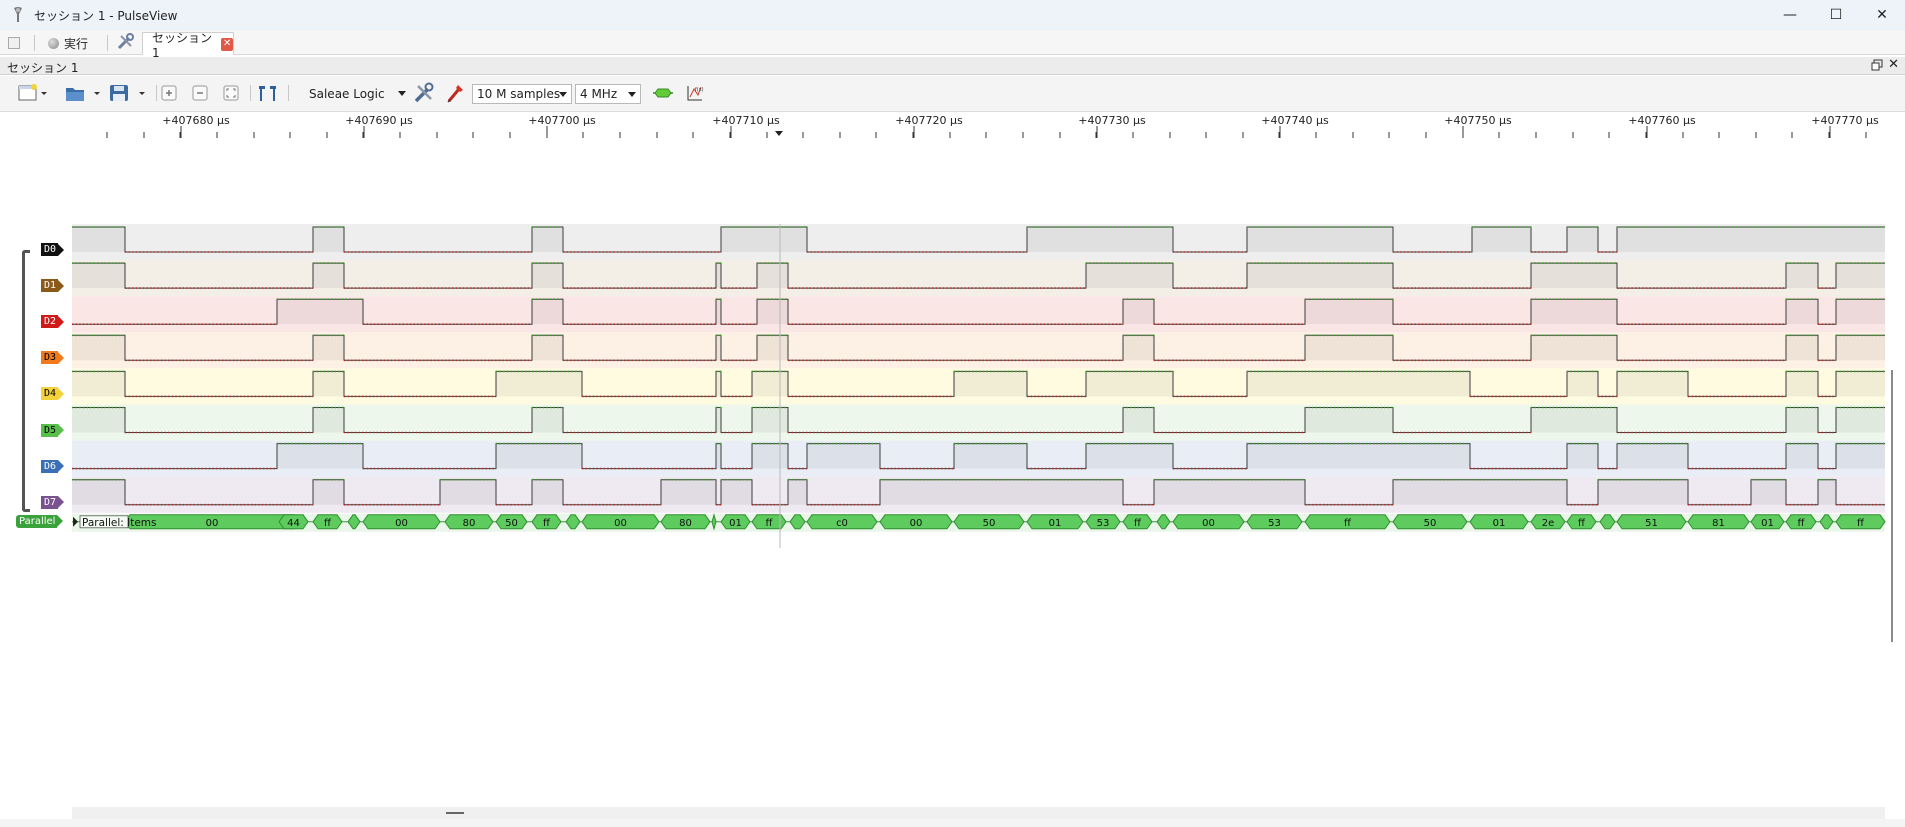 This screenshot has height=827, width=1905. What do you see at coordinates (978, 813) in the screenshot?
I see `horizontal-scrollbar` at bounding box center [978, 813].